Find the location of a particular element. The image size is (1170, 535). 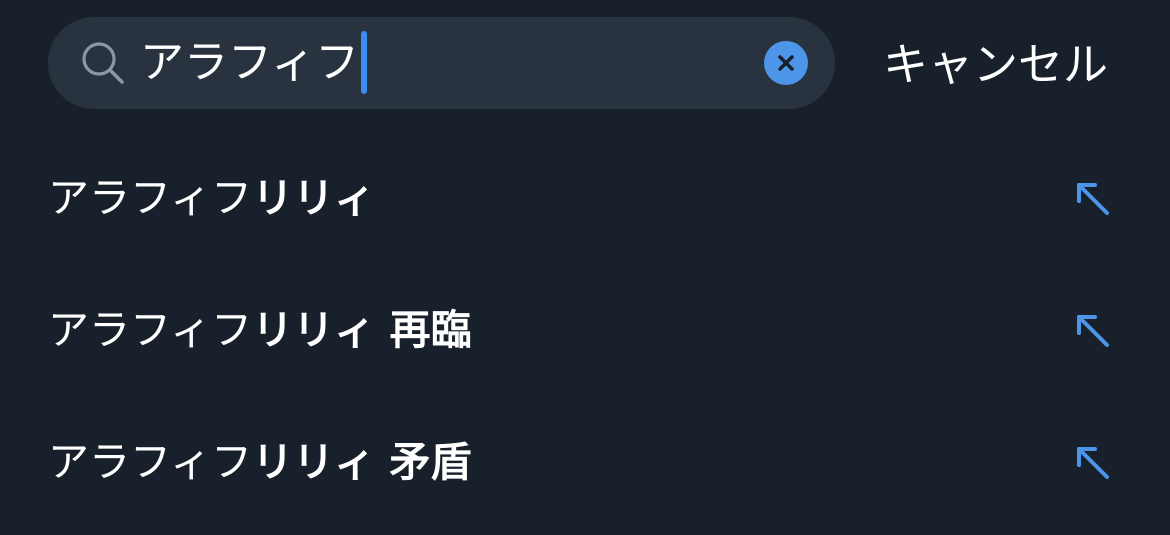

clear-search-button is located at coordinates (786, 63).